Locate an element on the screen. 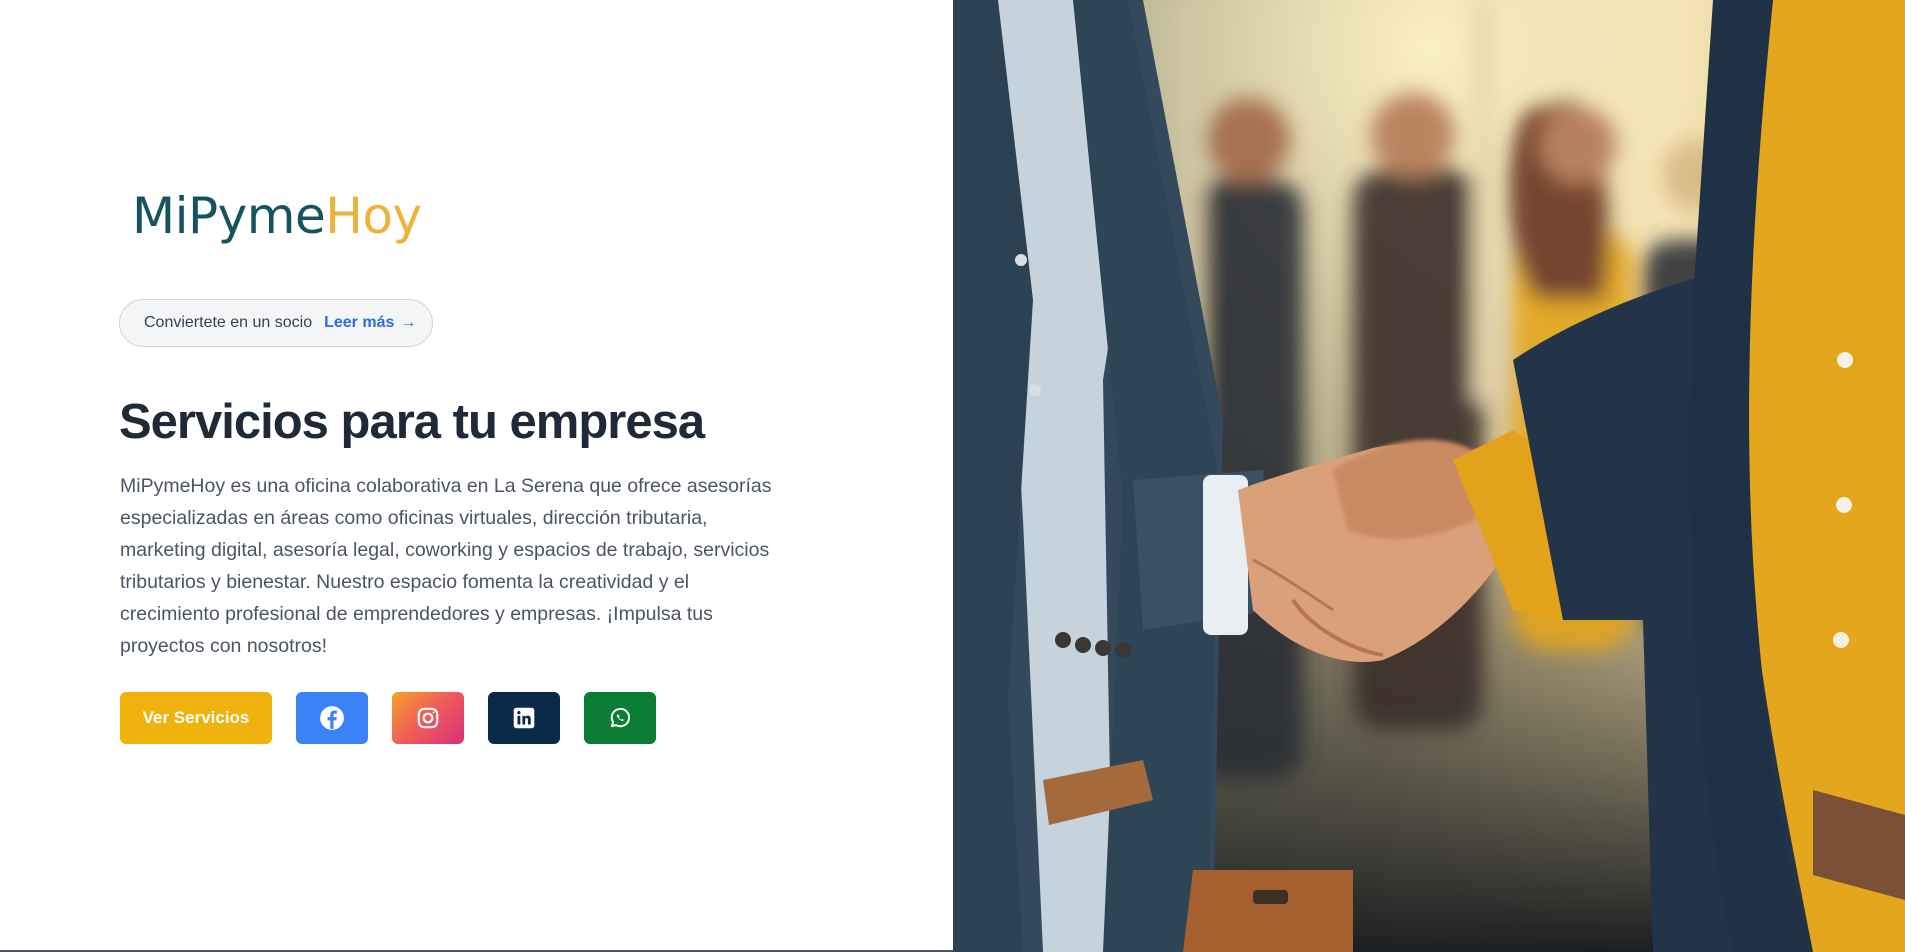  instagram-button is located at coordinates (428, 718).